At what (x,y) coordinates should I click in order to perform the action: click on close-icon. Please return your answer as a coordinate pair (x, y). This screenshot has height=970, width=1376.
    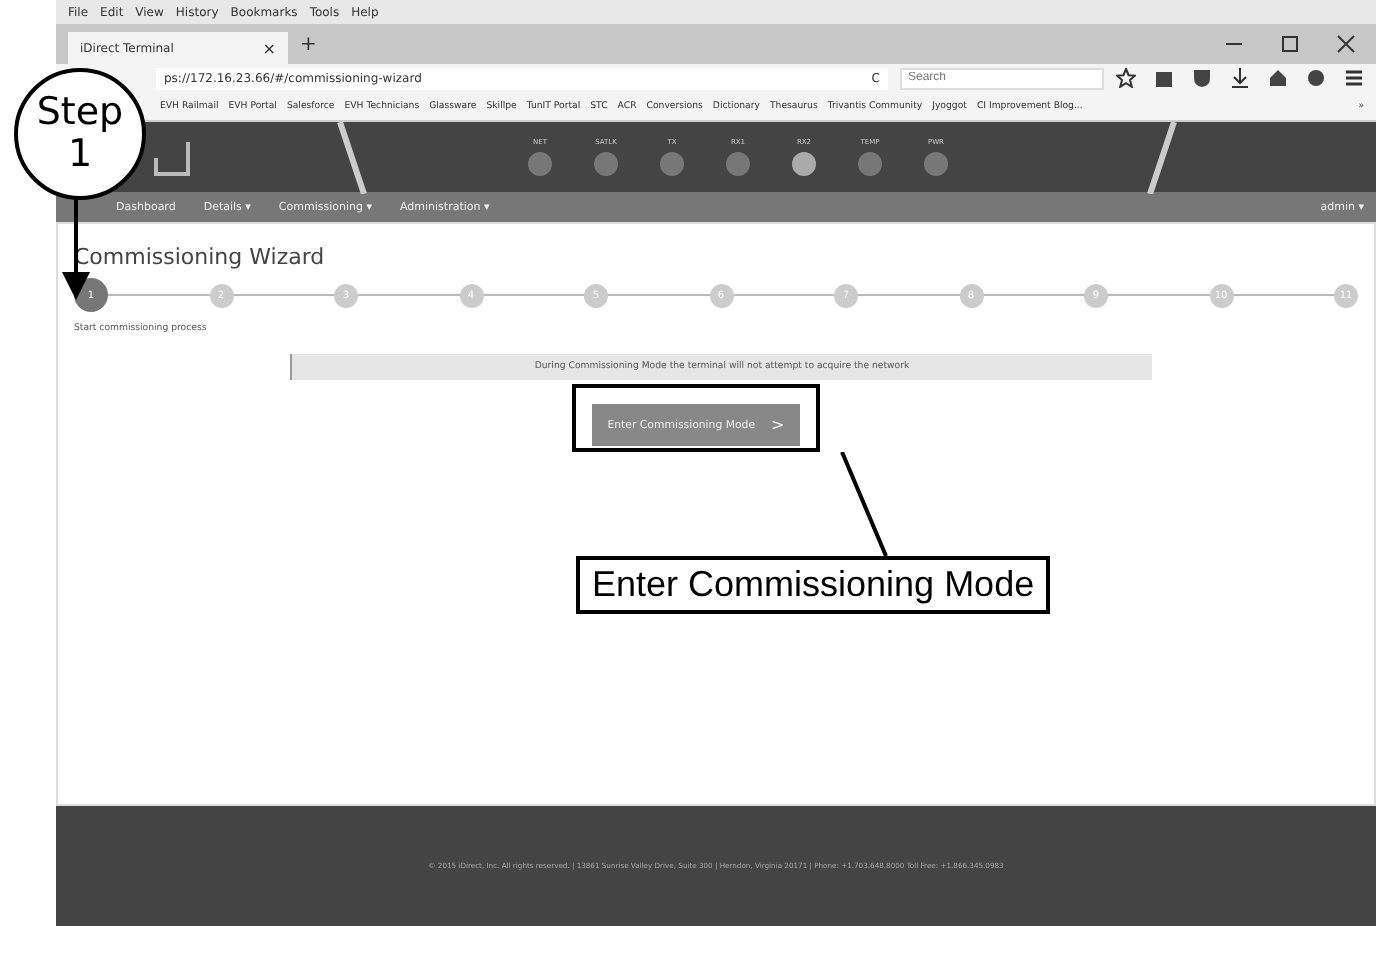
    Looking at the image, I should click on (1346, 44).